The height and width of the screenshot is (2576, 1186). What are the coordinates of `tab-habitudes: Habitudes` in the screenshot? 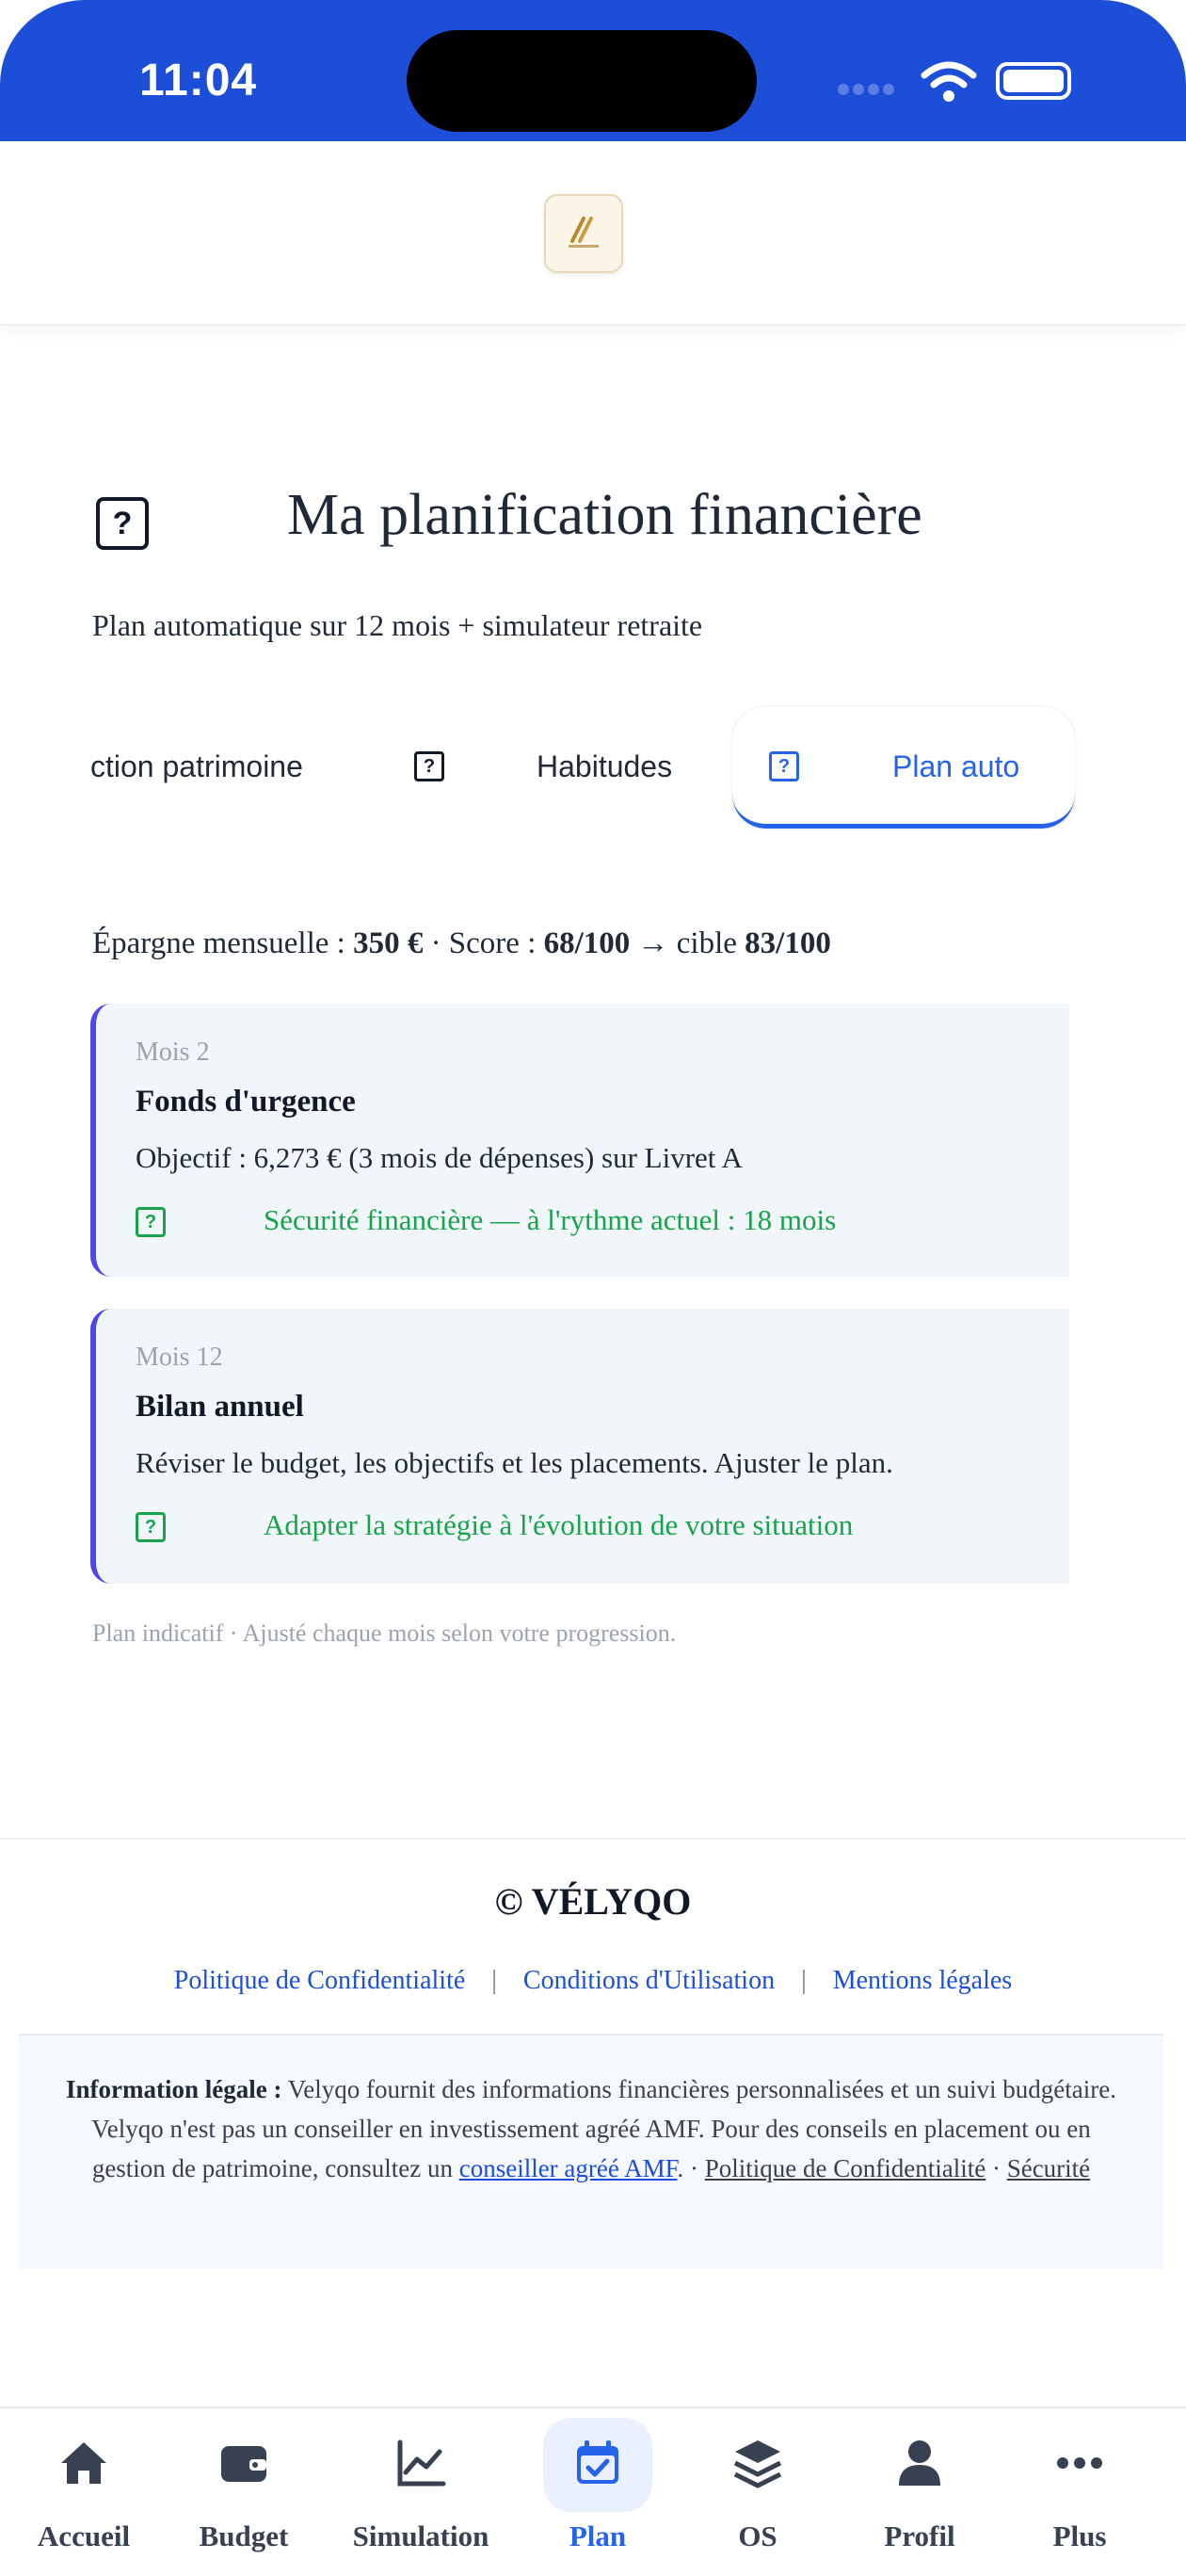 It's located at (604, 766).